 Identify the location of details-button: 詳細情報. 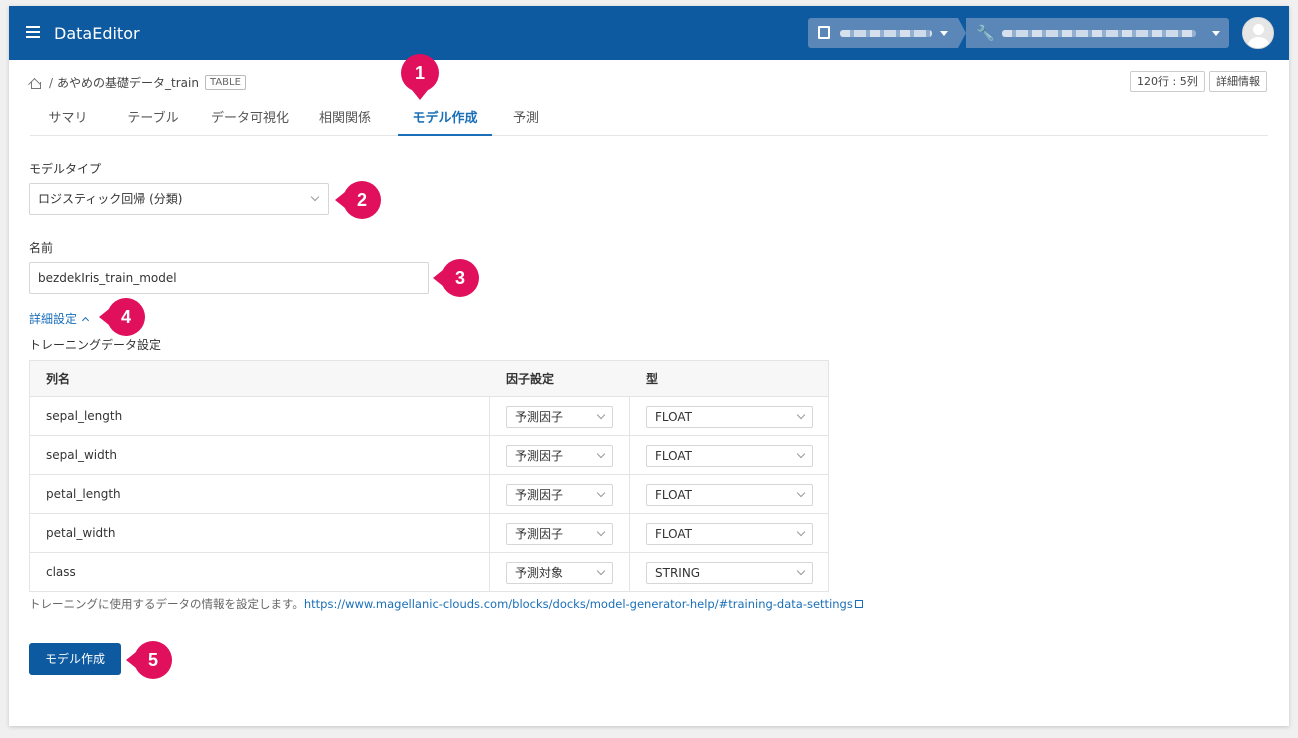
(1238, 81).